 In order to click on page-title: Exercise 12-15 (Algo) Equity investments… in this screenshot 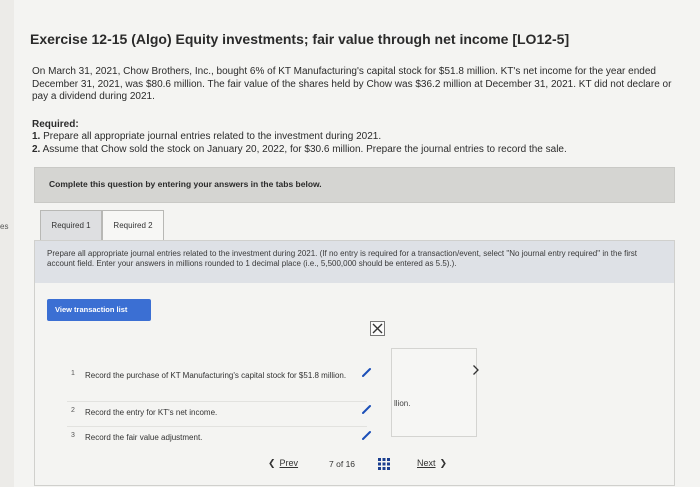, I will do `click(300, 39)`.